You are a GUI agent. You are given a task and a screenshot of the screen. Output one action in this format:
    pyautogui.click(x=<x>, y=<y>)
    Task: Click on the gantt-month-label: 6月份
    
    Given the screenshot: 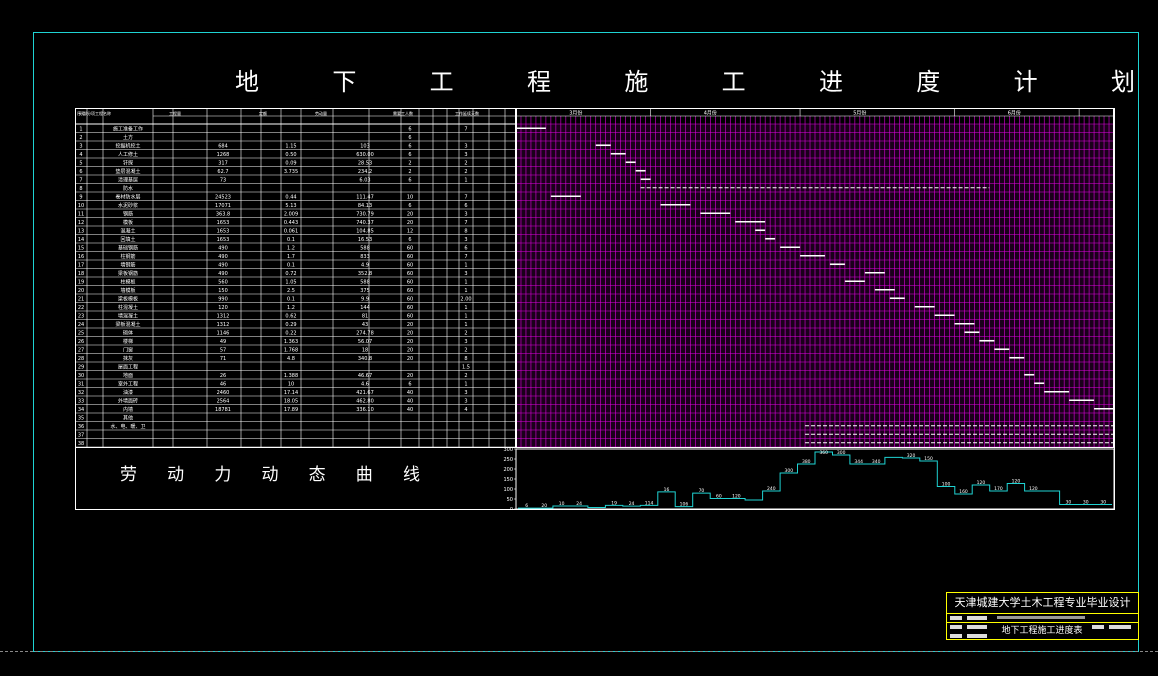 What is the action you would take?
    pyautogui.click(x=1014, y=113)
    